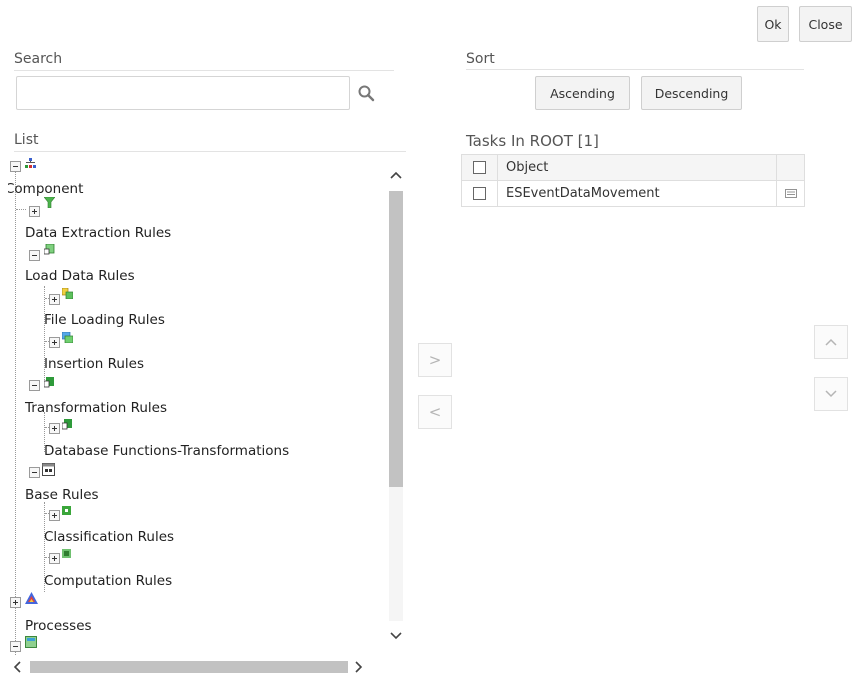  I want to click on chevron-up-icon, so click(831, 342).